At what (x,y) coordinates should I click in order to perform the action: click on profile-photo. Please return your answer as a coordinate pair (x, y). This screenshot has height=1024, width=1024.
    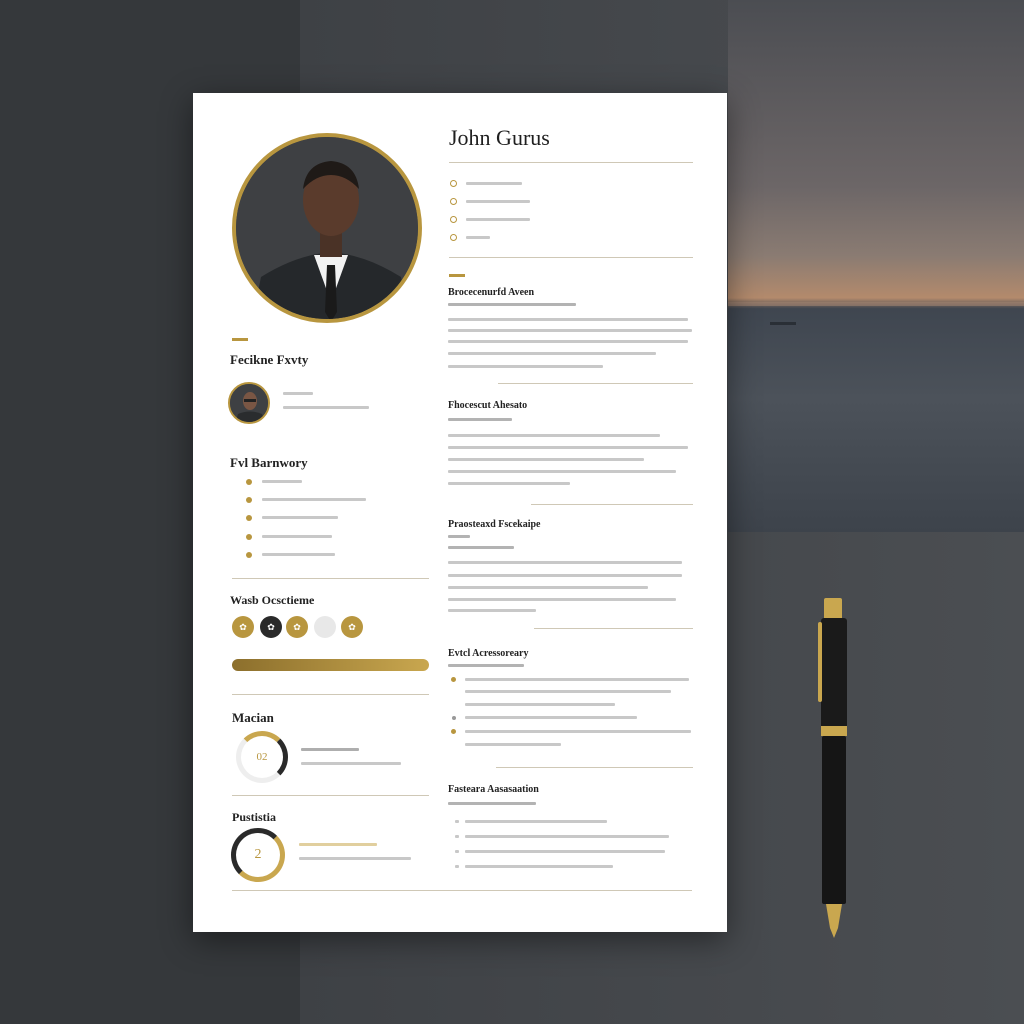
    Looking at the image, I should click on (327, 228).